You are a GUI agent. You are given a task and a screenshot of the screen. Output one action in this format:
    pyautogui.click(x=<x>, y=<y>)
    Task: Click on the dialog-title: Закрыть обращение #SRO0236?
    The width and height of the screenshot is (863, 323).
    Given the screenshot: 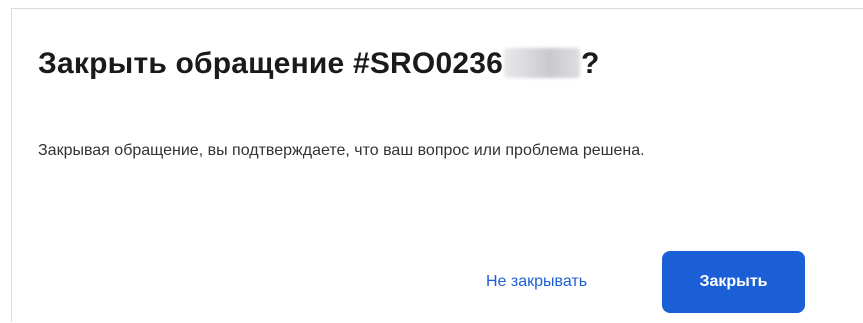 What is the action you would take?
    pyautogui.click(x=319, y=64)
    